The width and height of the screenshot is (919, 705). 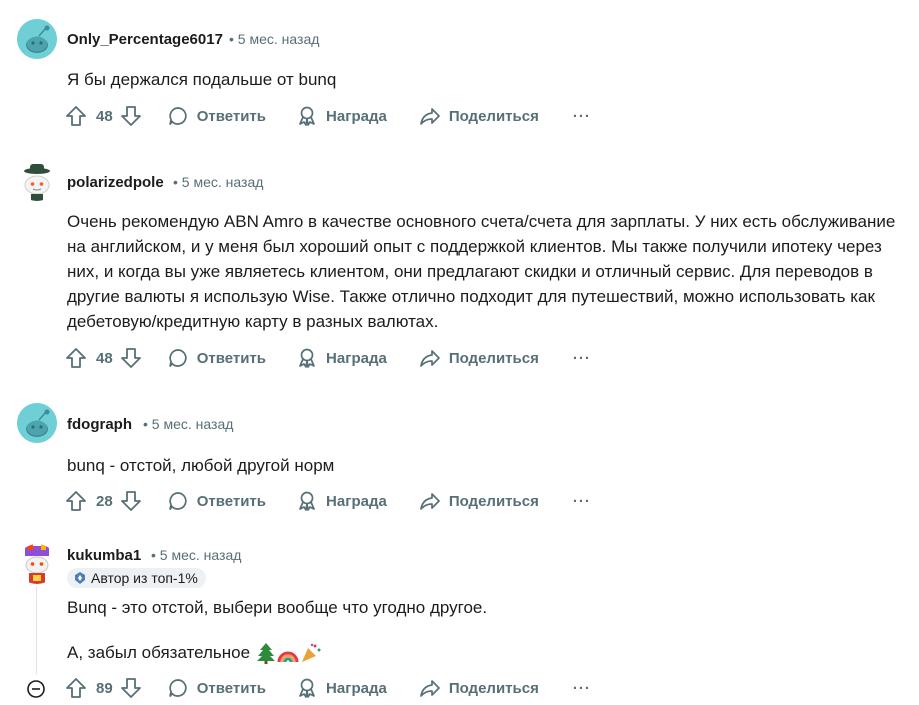 What do you see at coordinates (104, 501) in the screenshot?
I see `vote-count: 28` at bounding box center [104, 501].